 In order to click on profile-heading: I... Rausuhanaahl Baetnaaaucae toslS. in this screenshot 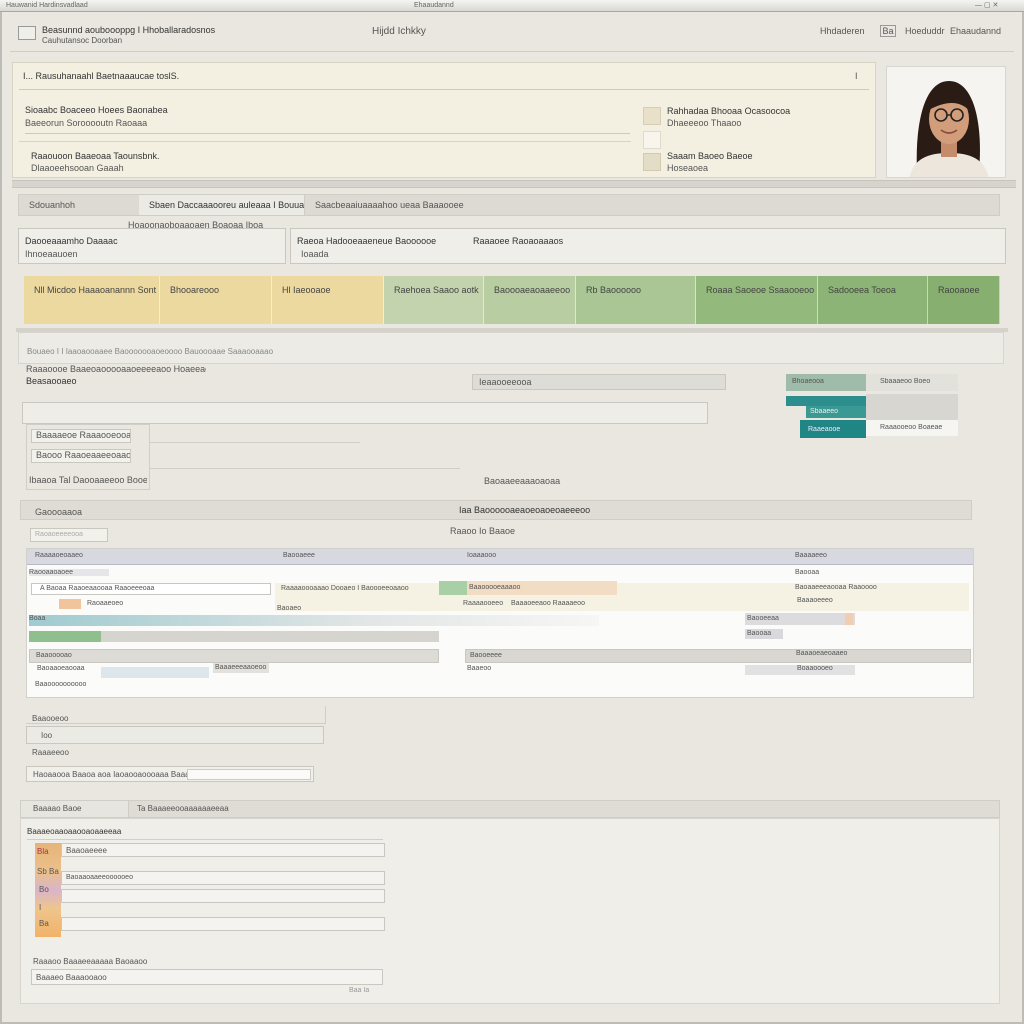, I will do `click(101, 76)`.